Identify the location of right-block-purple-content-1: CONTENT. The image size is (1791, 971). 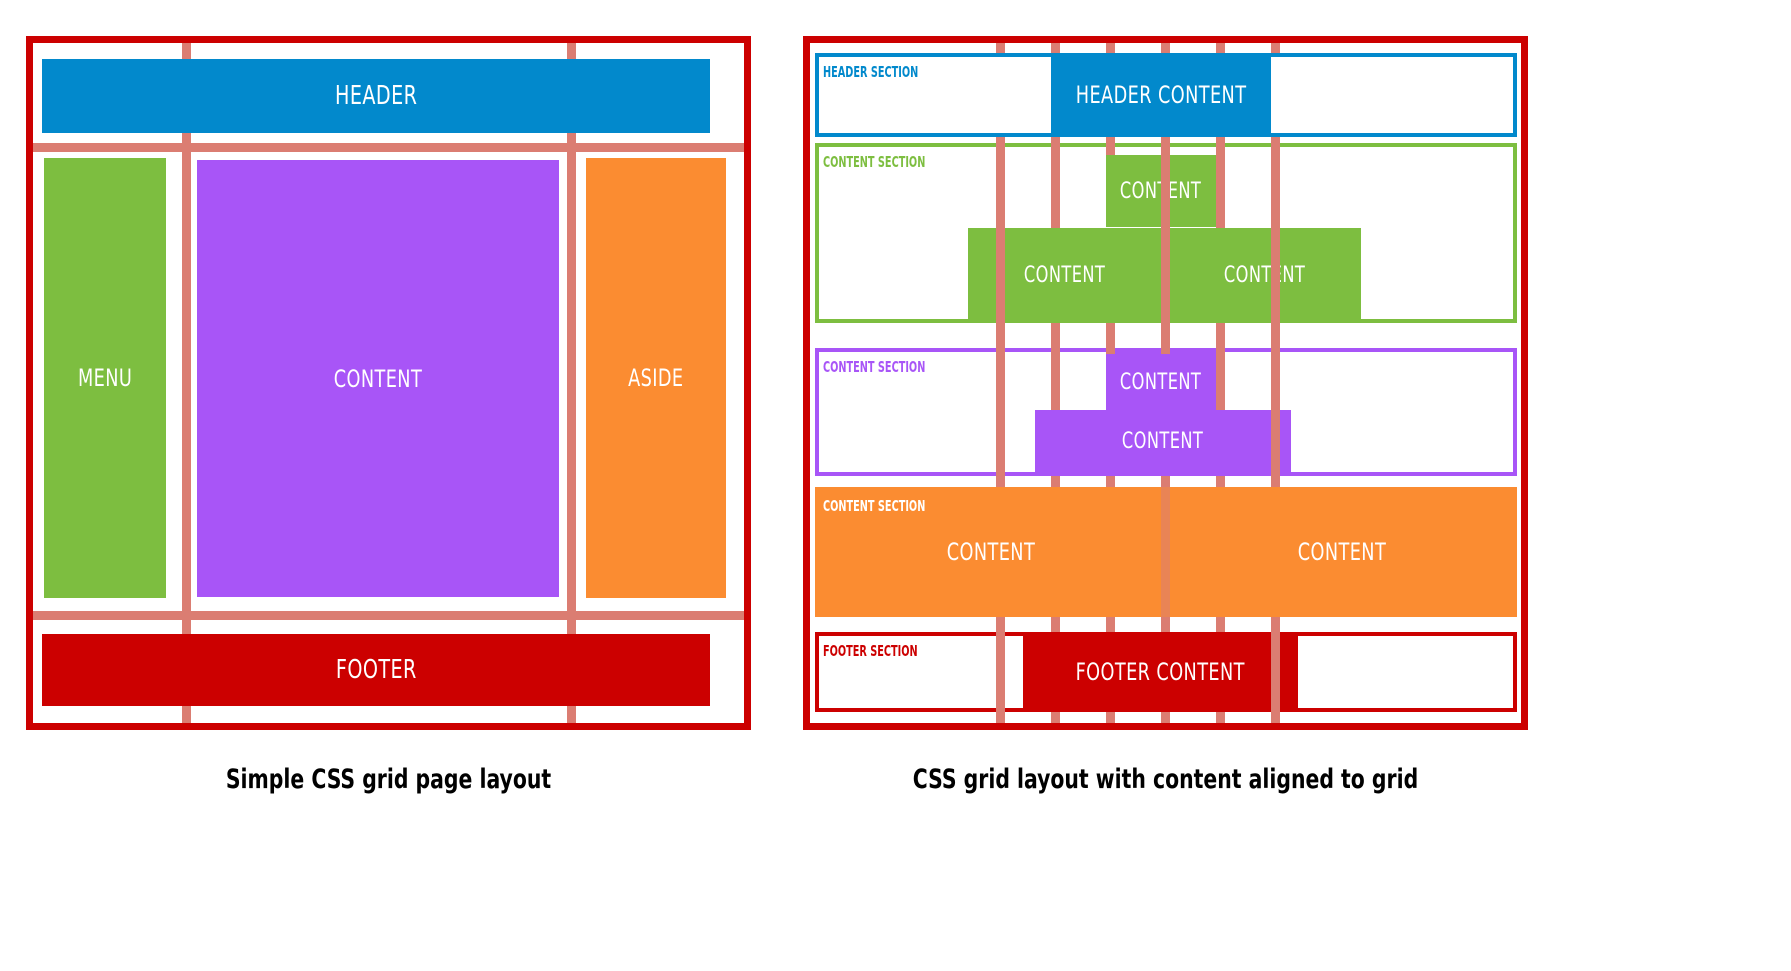
(1161, 382).